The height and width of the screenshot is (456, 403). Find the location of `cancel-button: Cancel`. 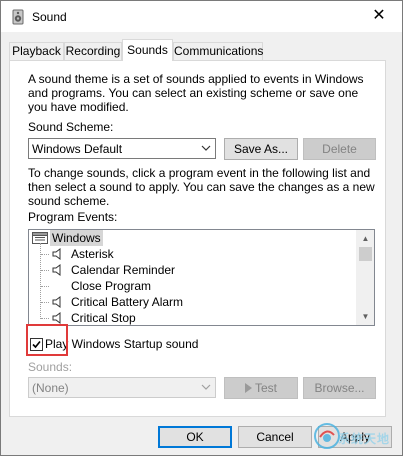

cancel-button: Cancel is located at coordinates (275, 437).